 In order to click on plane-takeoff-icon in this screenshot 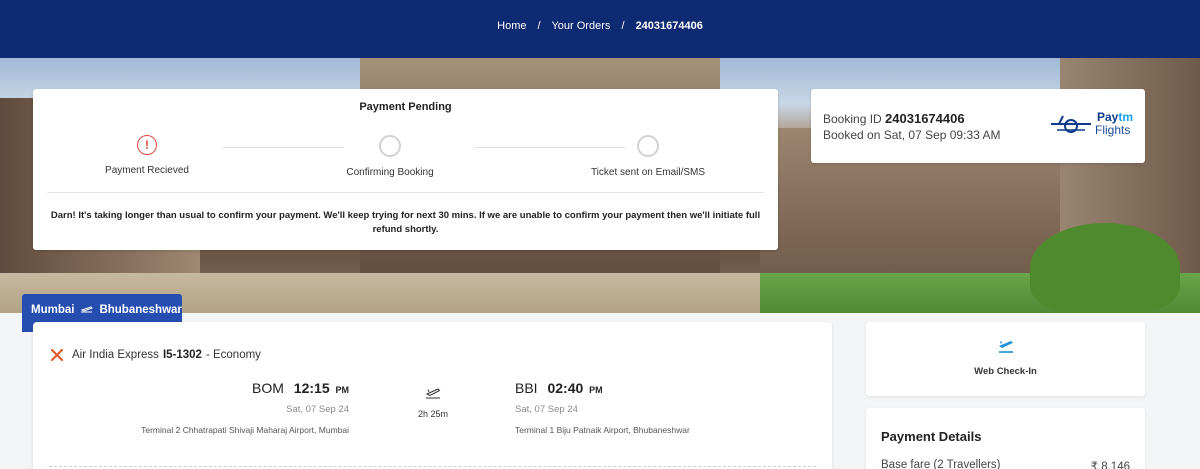, I will do `click(433, 393)`.